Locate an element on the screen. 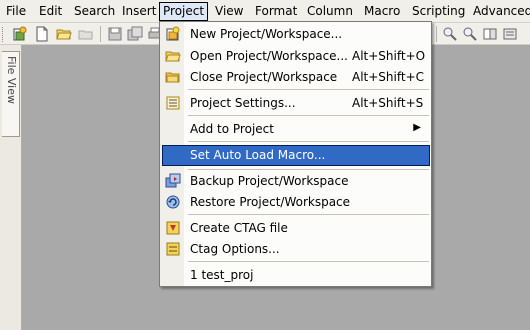 The width and height of the screenshot is (530, 330). restore-icon is located at coordinates (173, 202).